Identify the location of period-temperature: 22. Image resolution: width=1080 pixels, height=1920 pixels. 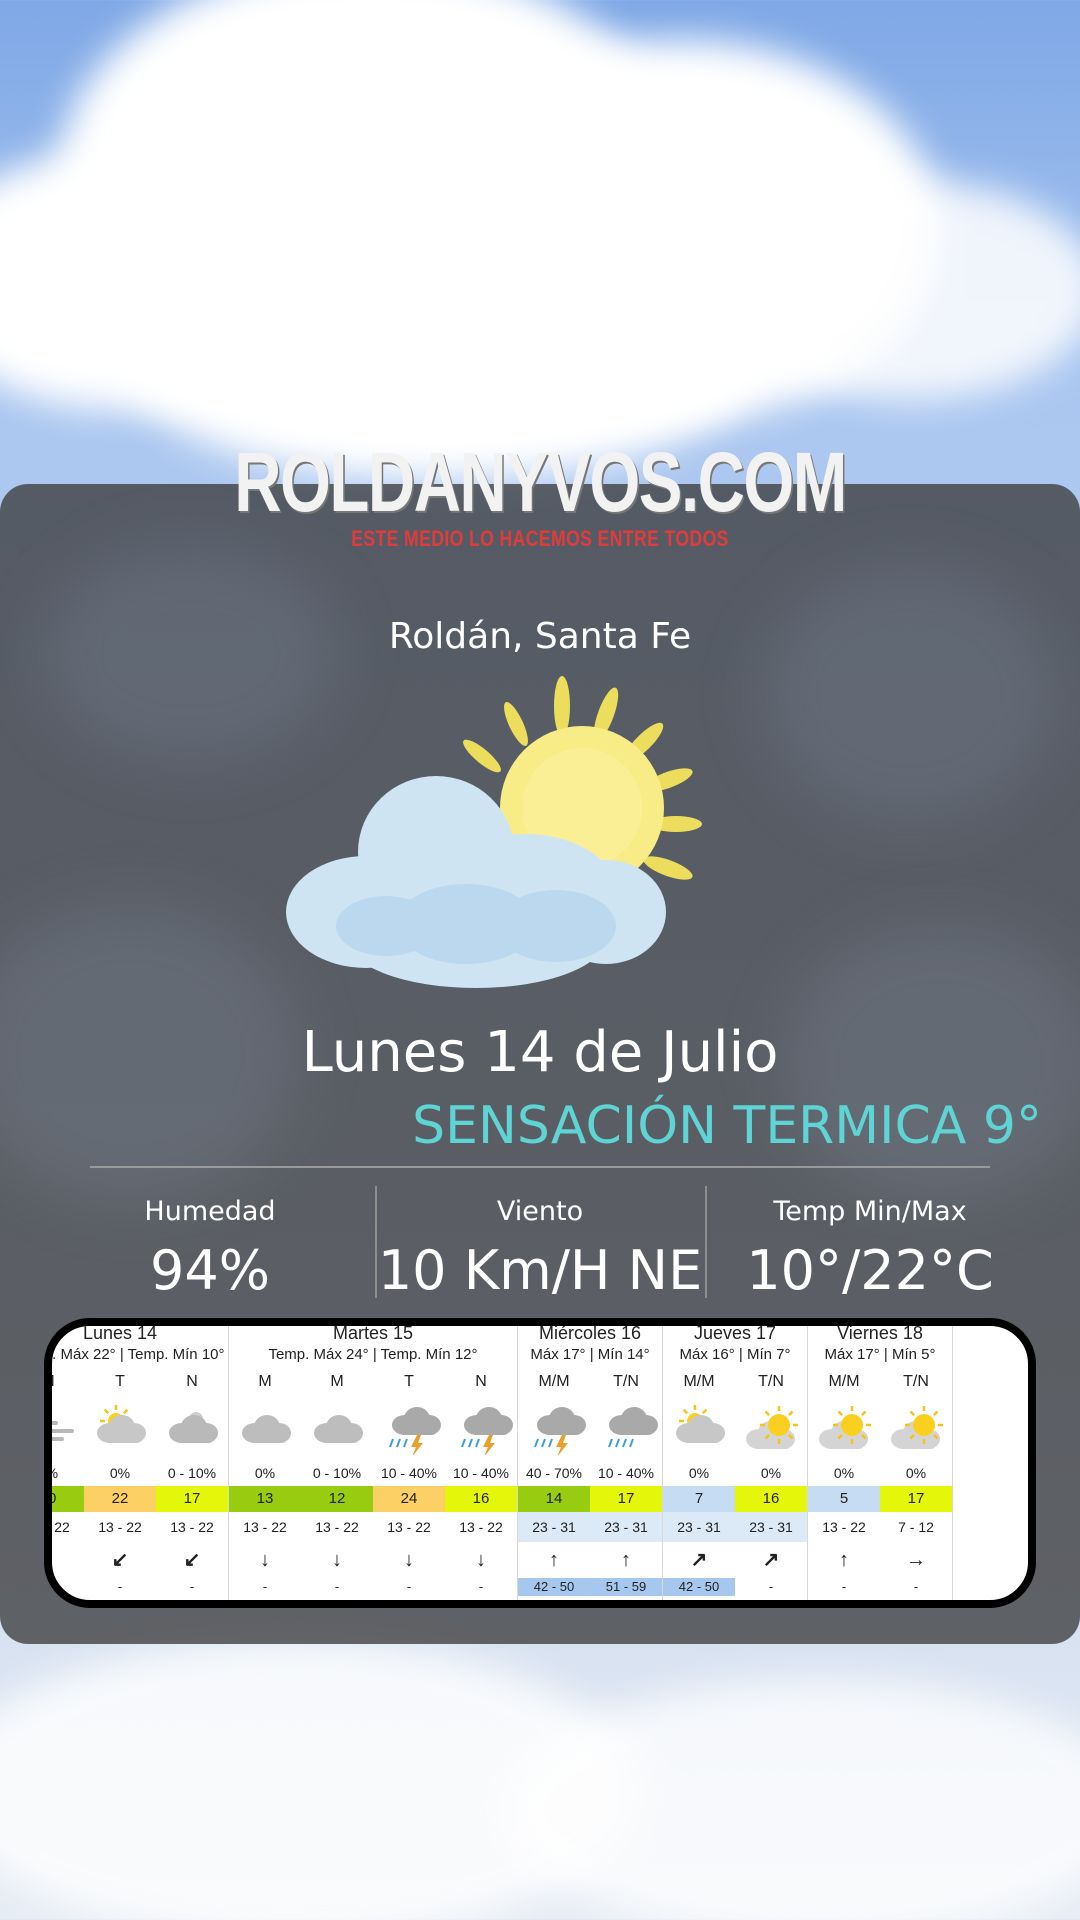
(120, 1499).